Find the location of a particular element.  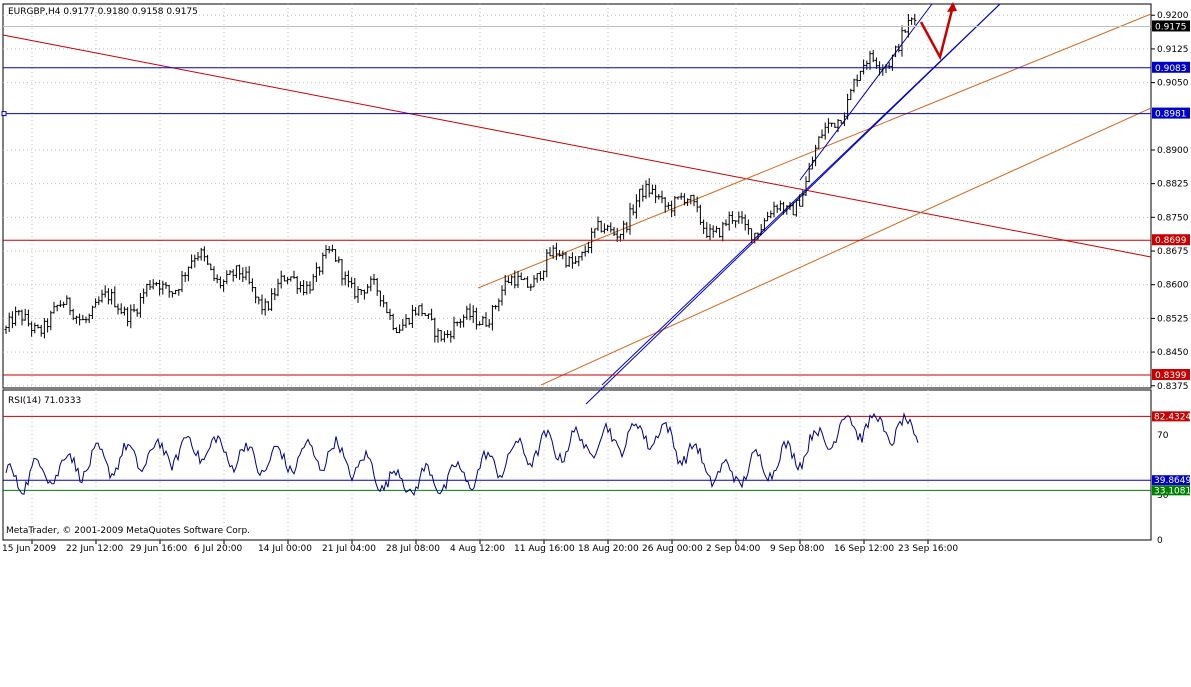

time-tick-label: 9 Sep 08:00 is located at coordinates (797, 549).